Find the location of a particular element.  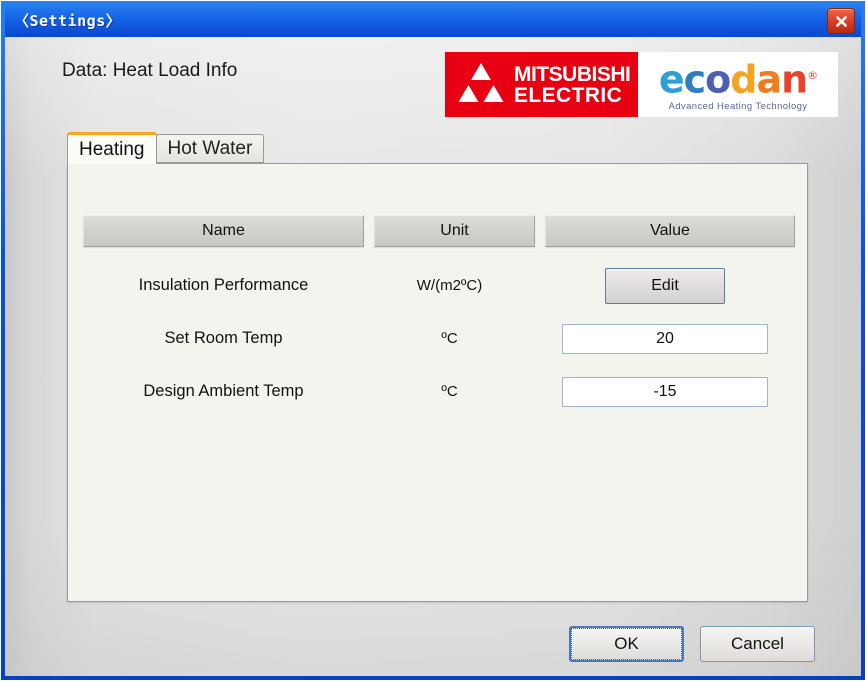

title-bar: 〈Settings〉 is located at coordinates (433, 20).